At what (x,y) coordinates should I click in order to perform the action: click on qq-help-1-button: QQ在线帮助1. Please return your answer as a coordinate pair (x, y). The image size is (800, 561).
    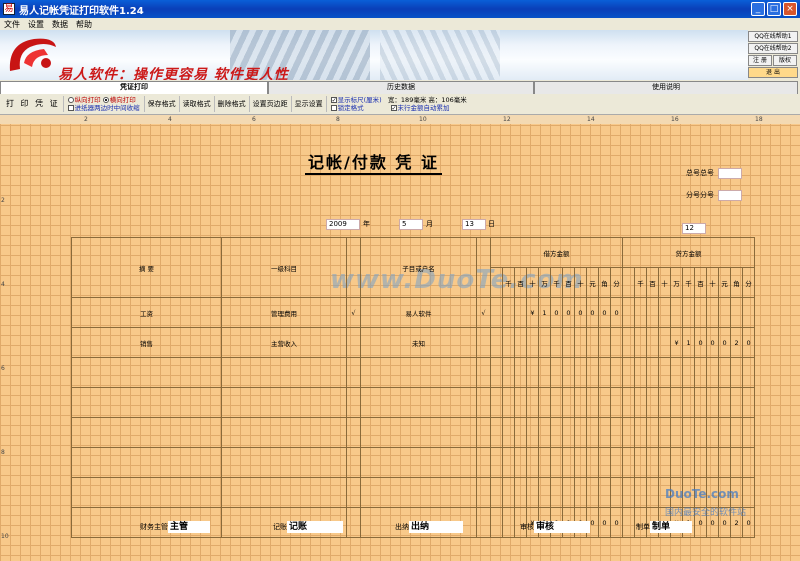
    Looking at the image, I should click on (773, 36).